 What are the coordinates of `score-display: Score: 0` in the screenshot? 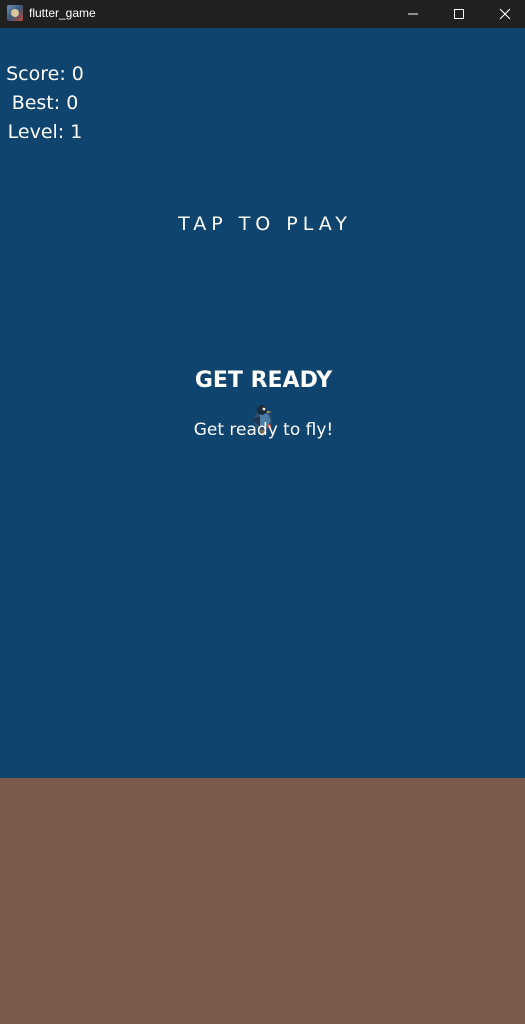 It's located at (45, 74).